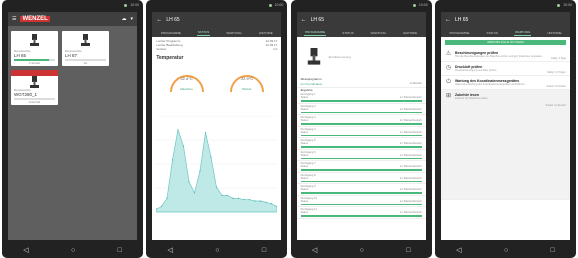 This screenshot has height=258, width=578. Describe the element at coordinates (361, 178) in the screenshot. I see `result-row: Durchgang 8 Status im Toleranzbereich` at that location.